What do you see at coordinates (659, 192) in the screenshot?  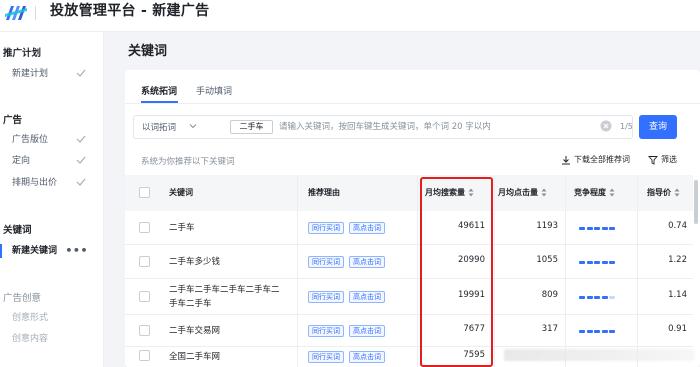 I see `column-header-label: 指导价` at bounding box center [659, 192].